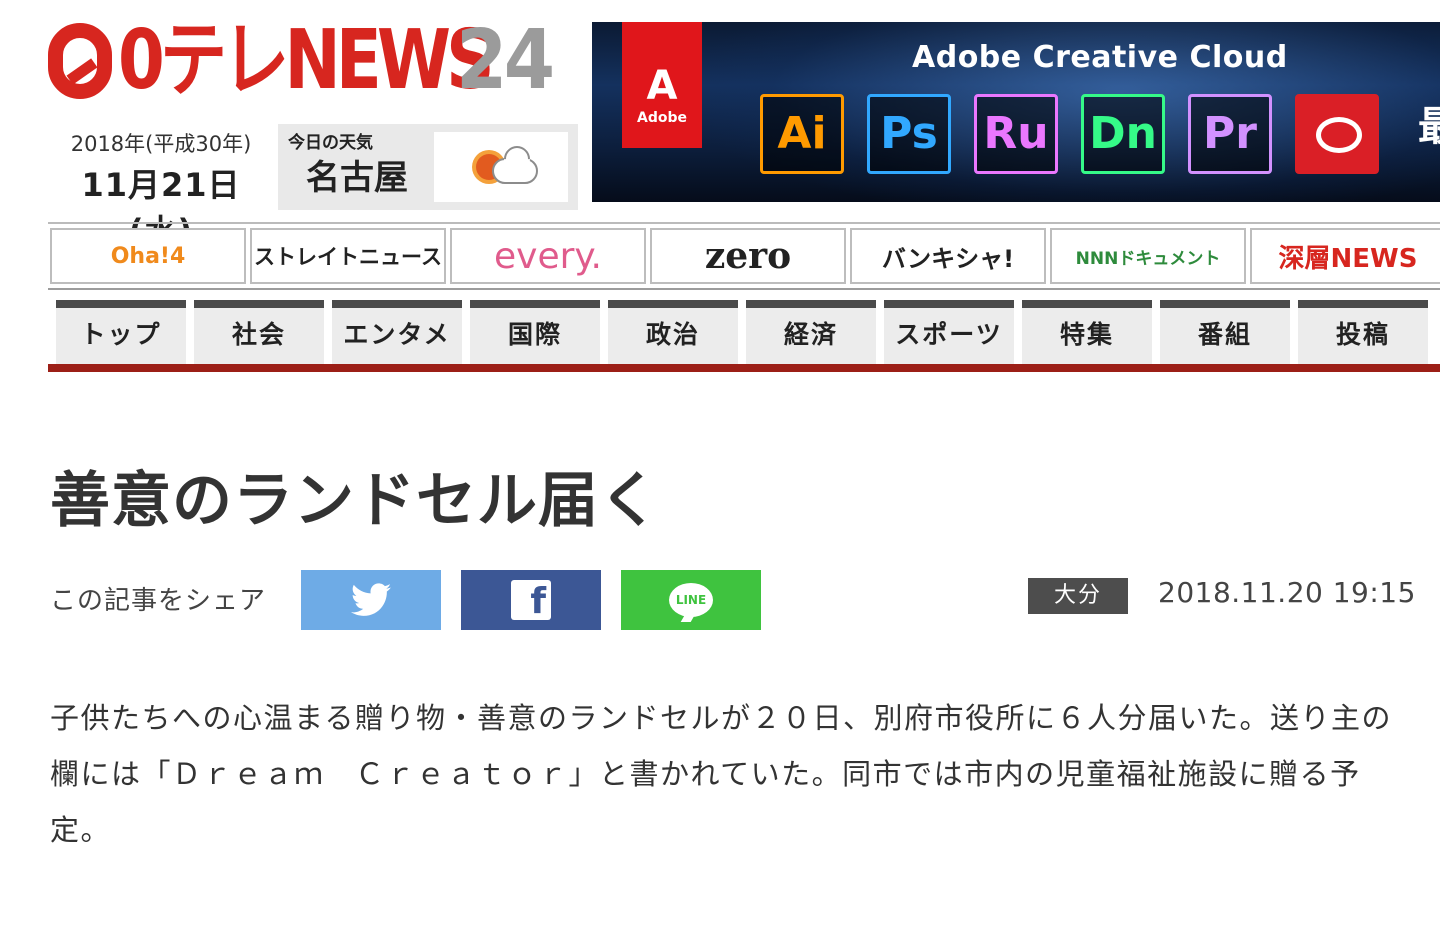 The image size is (1440, 934). I want to click on nav-accent-bar, so click(744, 368).